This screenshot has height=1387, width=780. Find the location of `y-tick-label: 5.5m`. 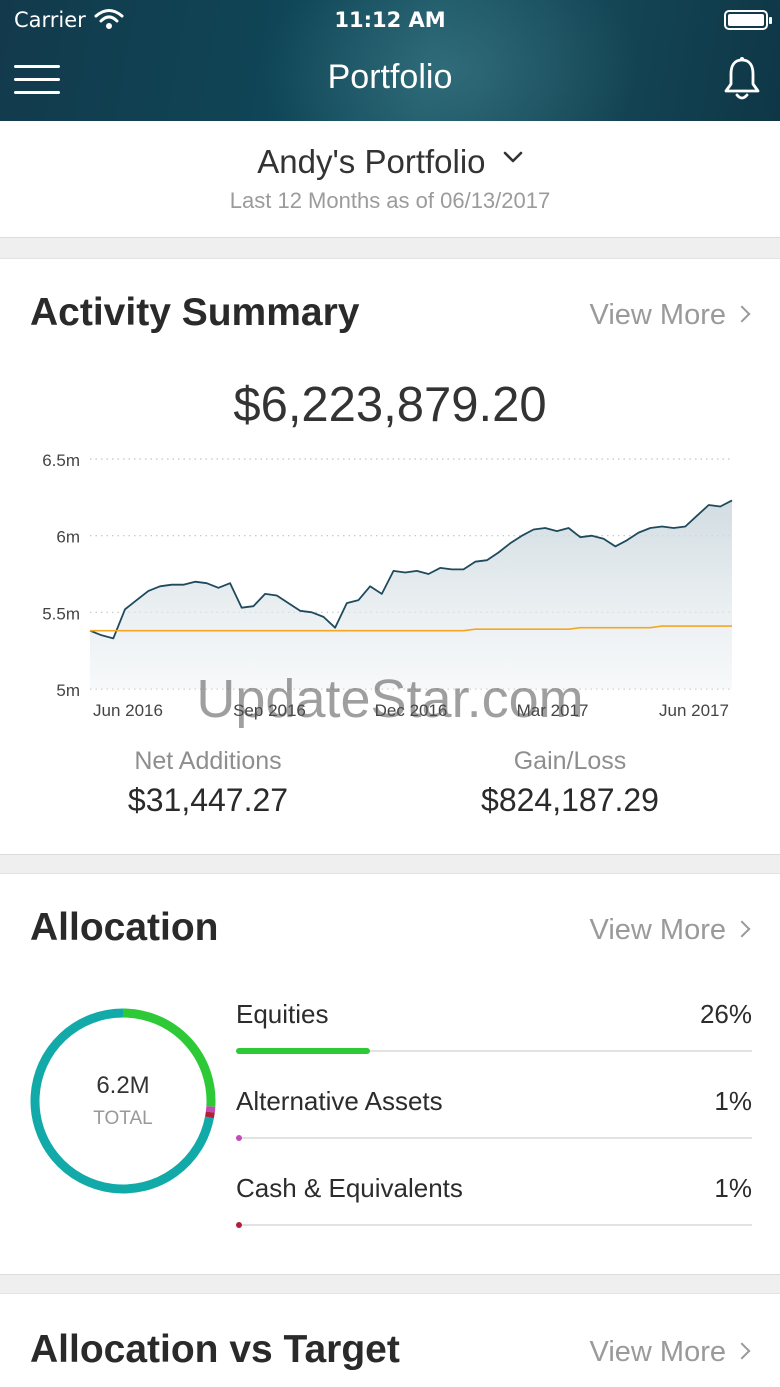

y-tick-label: 5.5m is located at coordinates (61, 613).